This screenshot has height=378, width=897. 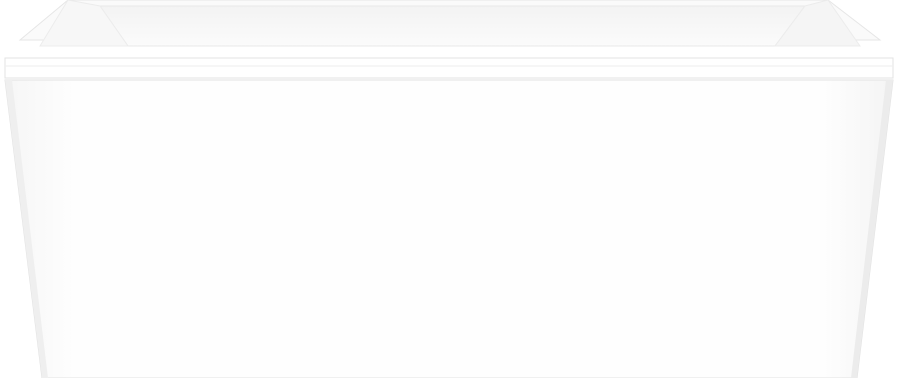 I want to click on bathtub-top-rim, so click(x=449, y=68).